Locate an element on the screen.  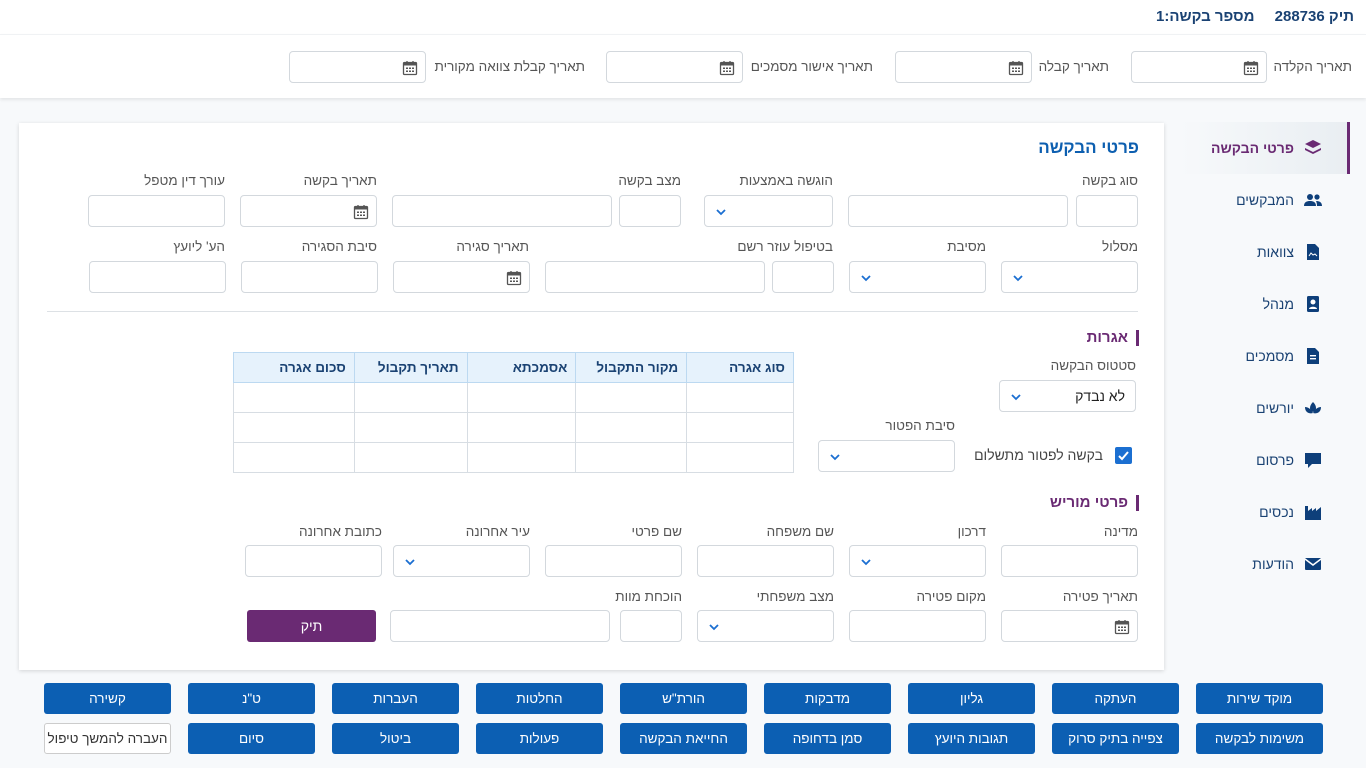
column-header: סכום אגרה is located at coordinates (294, 367).